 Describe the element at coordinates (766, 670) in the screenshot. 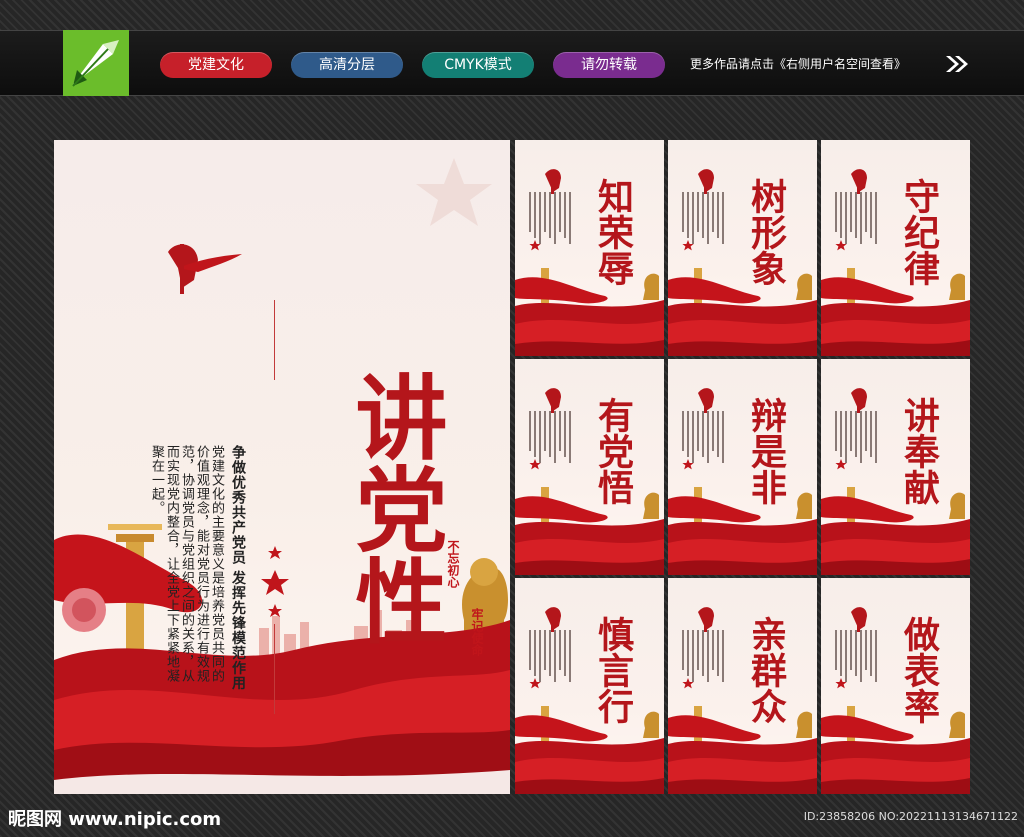

I see `mini-poster-title: 亲群众` at that location.